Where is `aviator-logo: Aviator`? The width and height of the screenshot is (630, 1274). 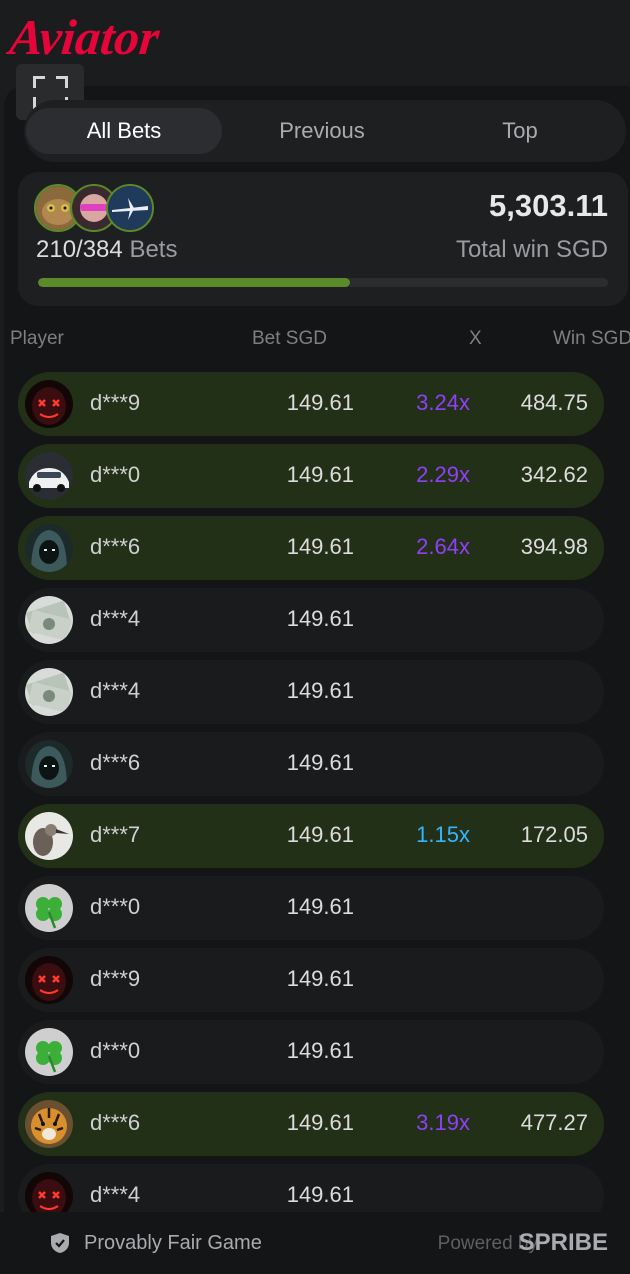 aviator-logo: Aviator is located at coordinates (85, 37).